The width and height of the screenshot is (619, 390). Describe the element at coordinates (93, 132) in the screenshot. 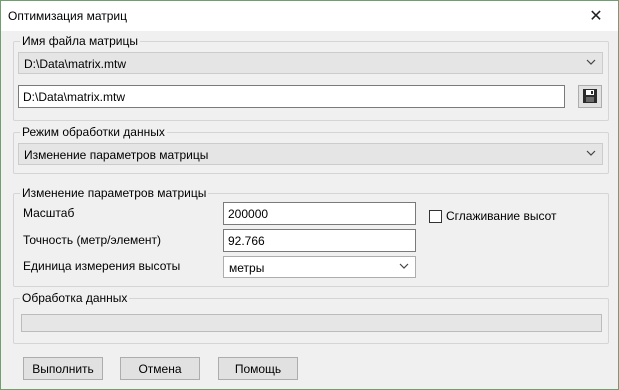

I see `mode-group-label: Режим обработки данных` at that location.